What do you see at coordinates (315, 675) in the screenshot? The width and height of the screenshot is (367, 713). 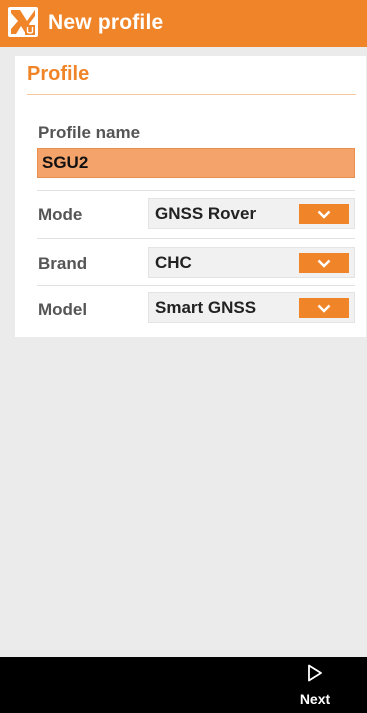 I see `play-triangle-outline-icon` at bounding box center [315, 675].